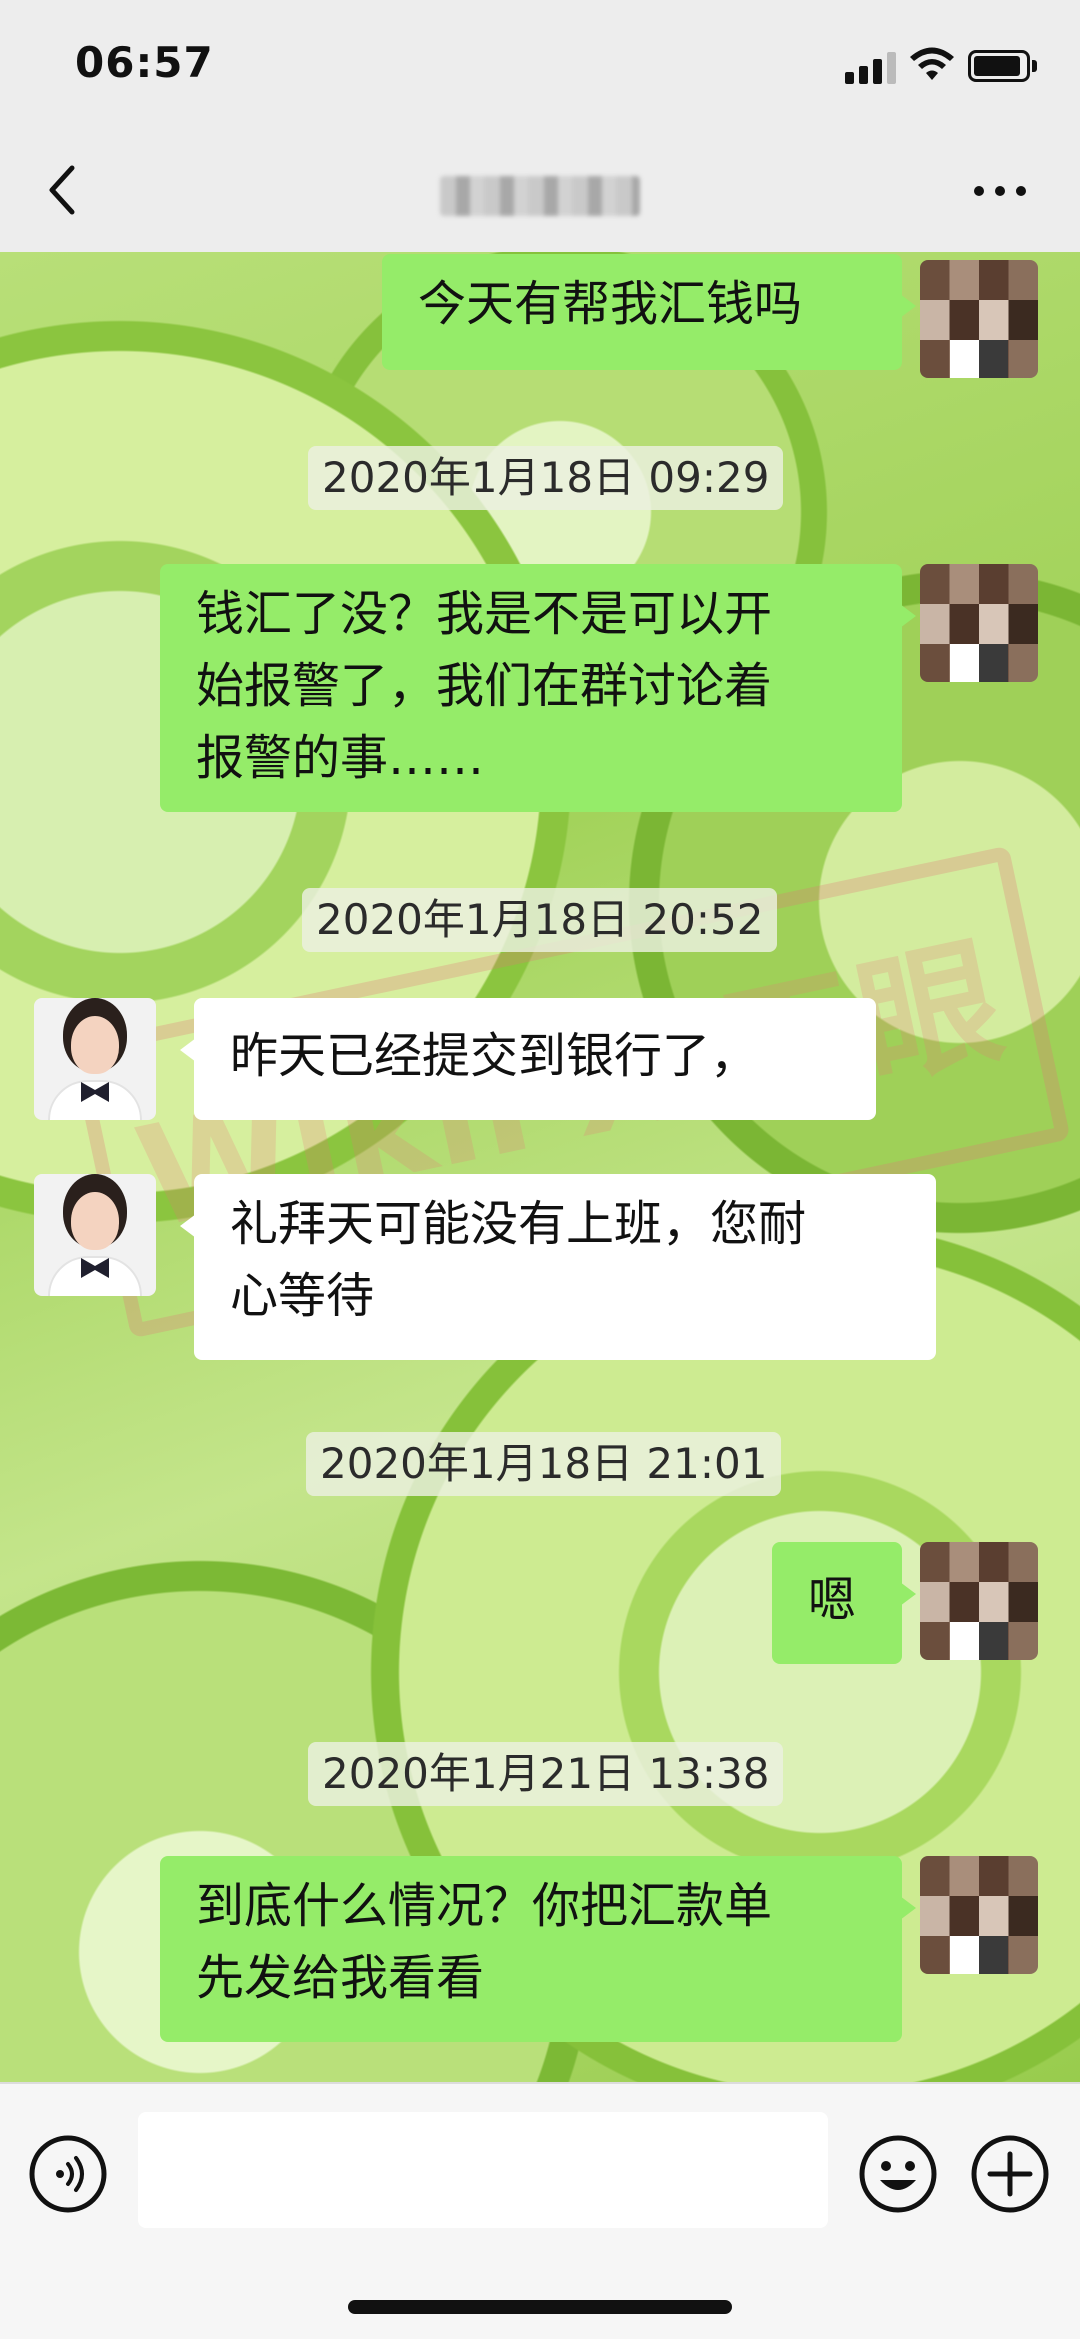 The image size is (1080, 2339). What do you see at coordinates (1003, 66) in the screenshot?
I see `battery-icon` at bounding box center [1003, 66].